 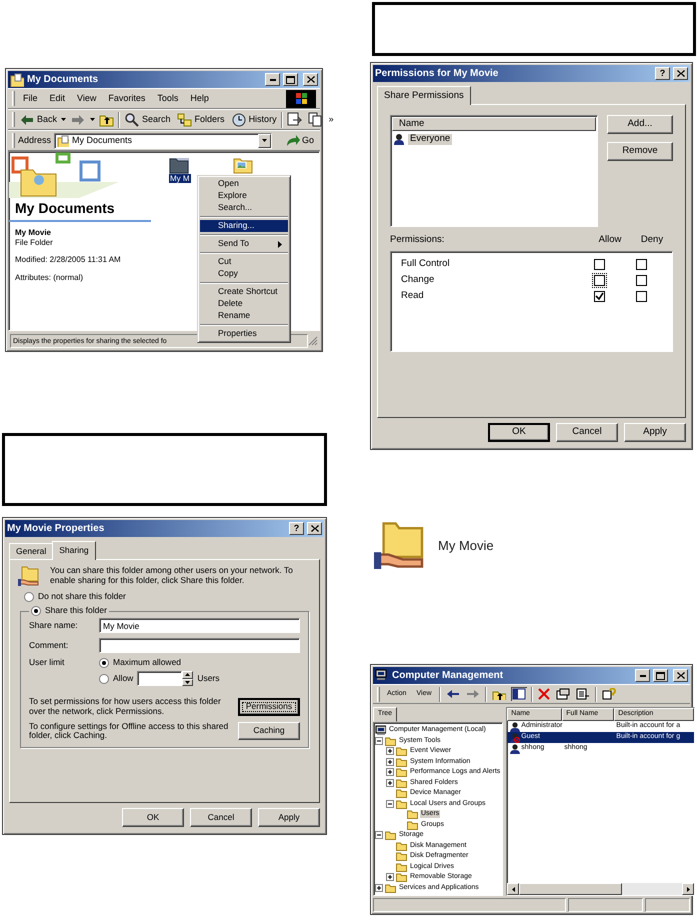 I want to click on menu-item: Rename, so click(x=244, y=316).